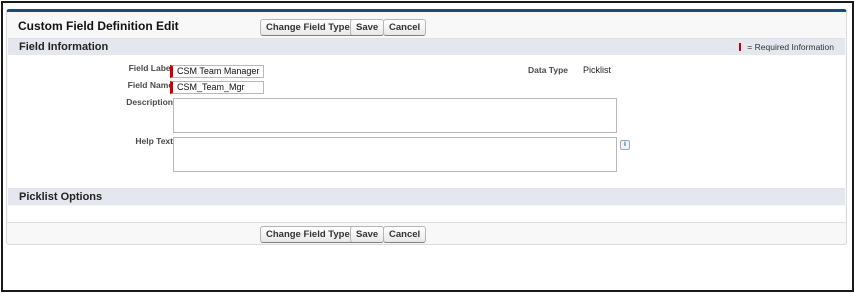 This screenshot has width=855, height=293. I want to click on bottom-button-bar: Change Field Type Save Cancel, so click(426, 233).